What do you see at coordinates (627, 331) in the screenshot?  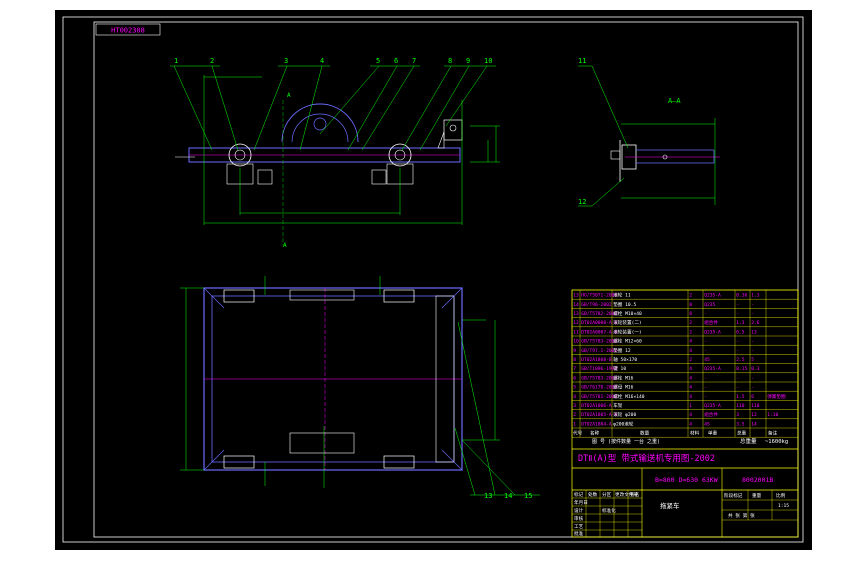 I see `parts-cell: 滚轮装置(一)` at bounding box center [627, 331].